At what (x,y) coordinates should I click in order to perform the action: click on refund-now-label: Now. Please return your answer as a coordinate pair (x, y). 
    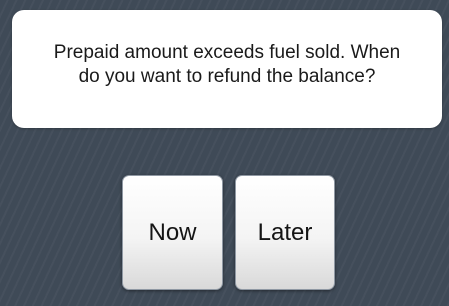
    Looking at the image, I should click on (172, 232).